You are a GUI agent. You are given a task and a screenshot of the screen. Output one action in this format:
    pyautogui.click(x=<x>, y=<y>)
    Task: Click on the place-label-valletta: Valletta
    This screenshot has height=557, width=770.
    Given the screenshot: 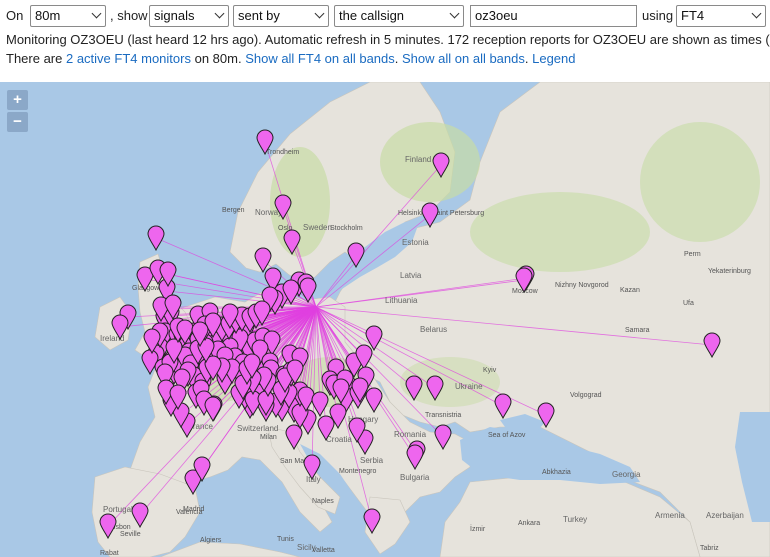 What is the action you would take?
    pyautogui.click(x=323, y=550)
    